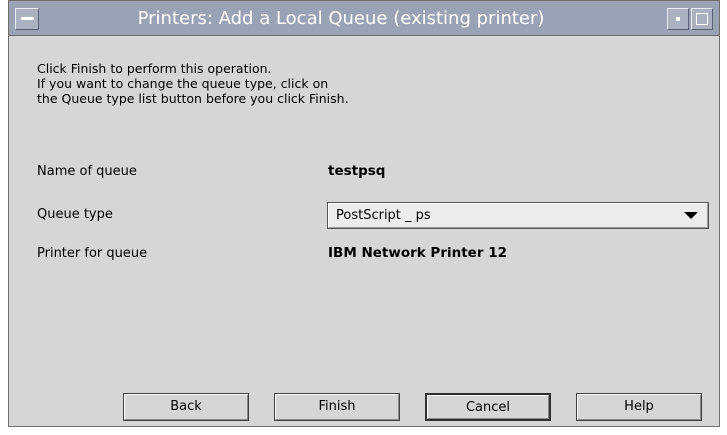  I want to click on queue-name-value: testpsq, so click(357, 171).